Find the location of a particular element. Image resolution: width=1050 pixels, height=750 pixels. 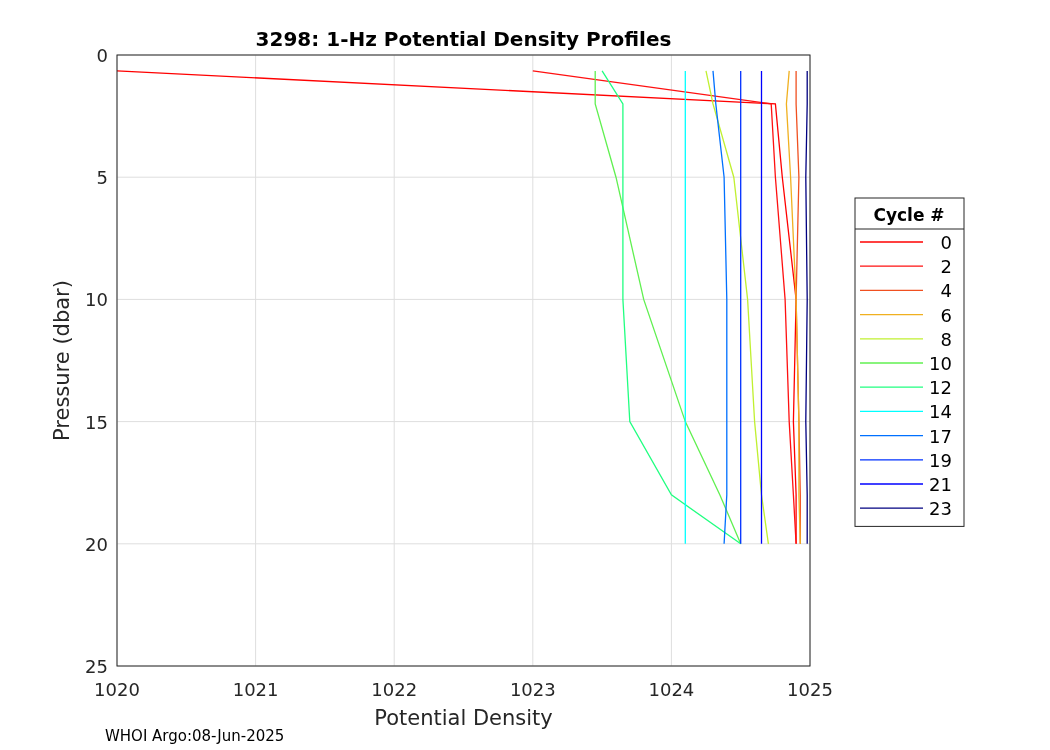

y-axis-label: Pressure (dbar) is located at coordinates (62, 360).